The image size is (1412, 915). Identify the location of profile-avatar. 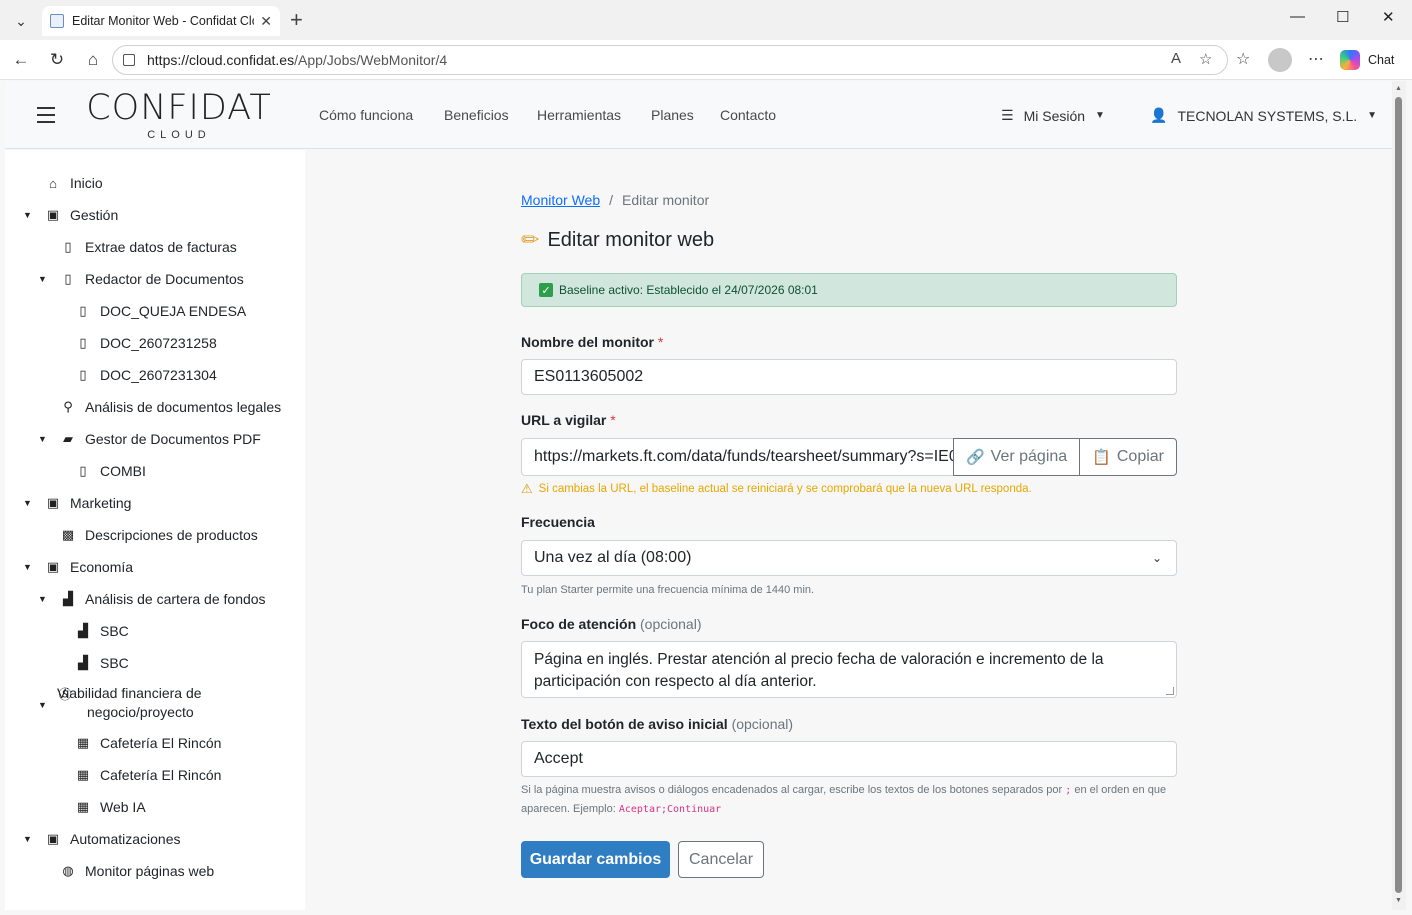
(1280, 60).